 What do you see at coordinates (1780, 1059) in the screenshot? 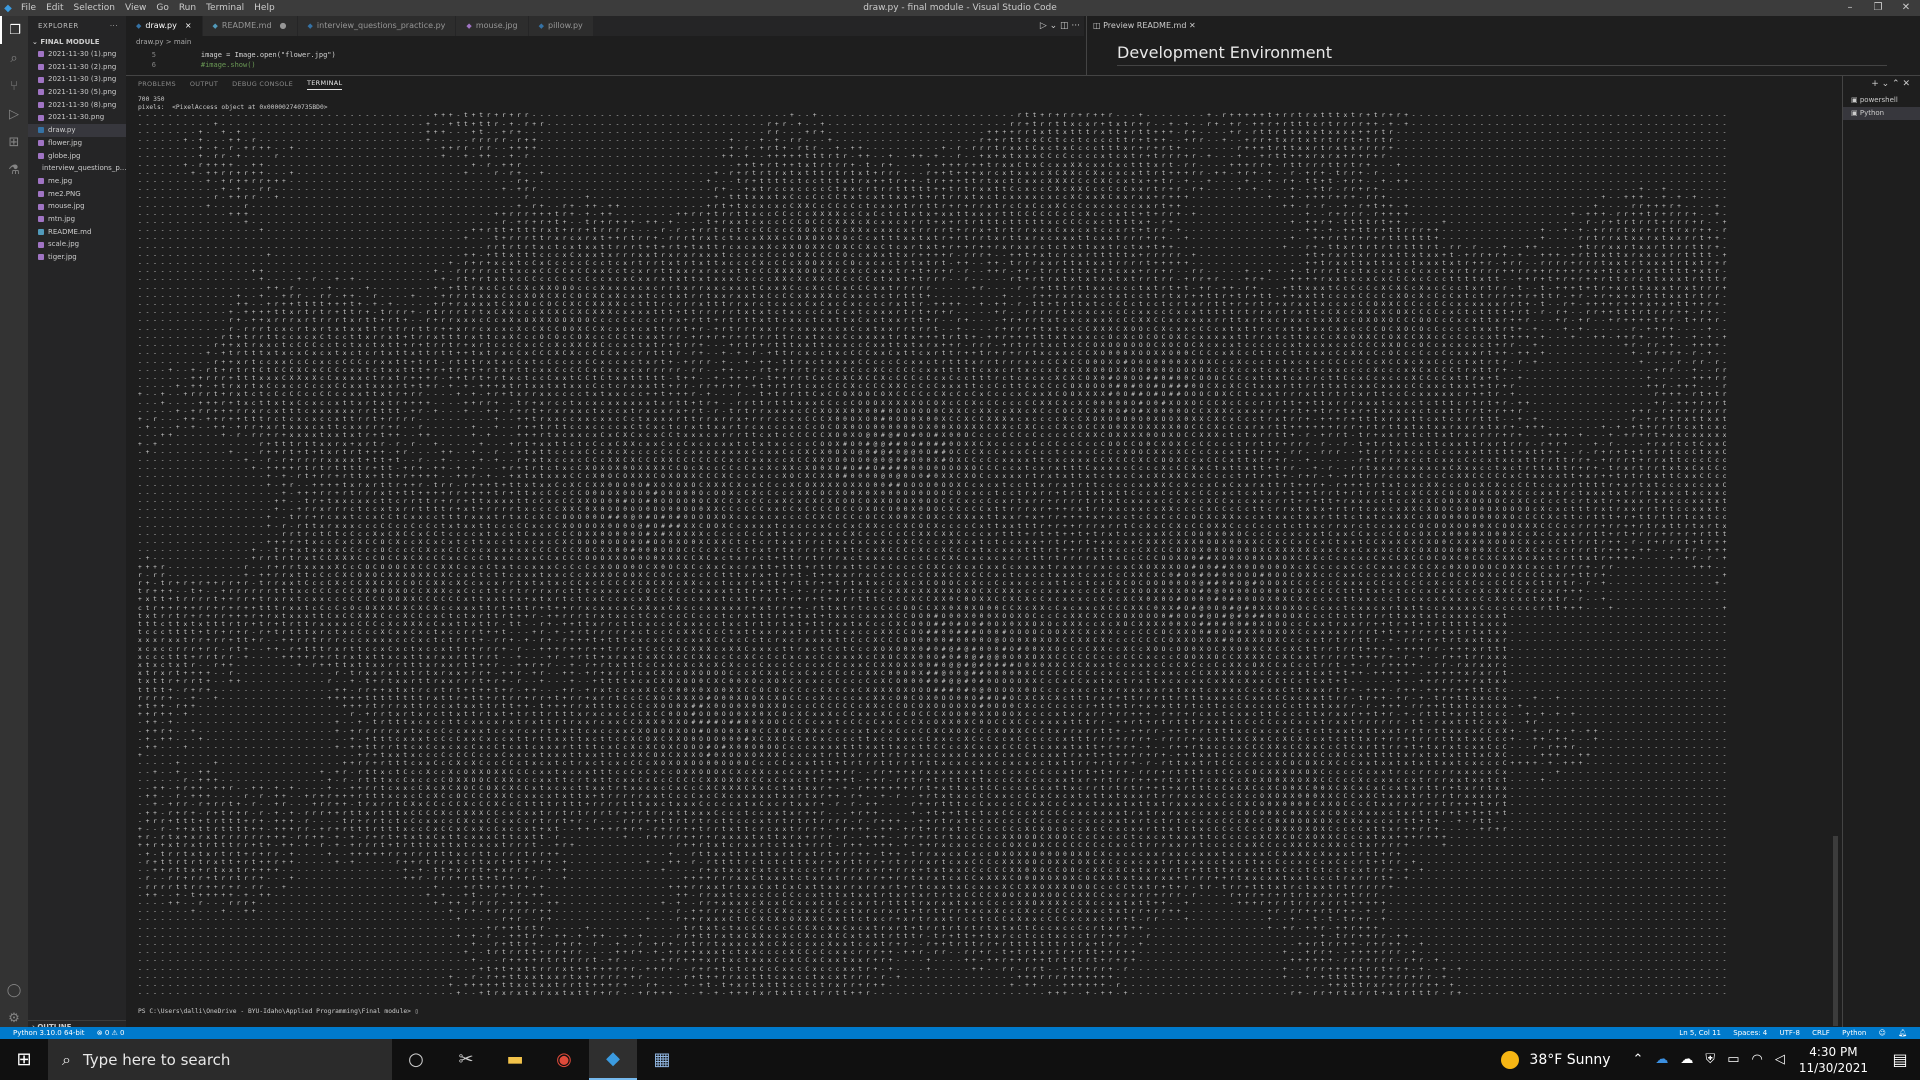
I see `volume-icon: ◁` at bounding box center [1780, 1059].